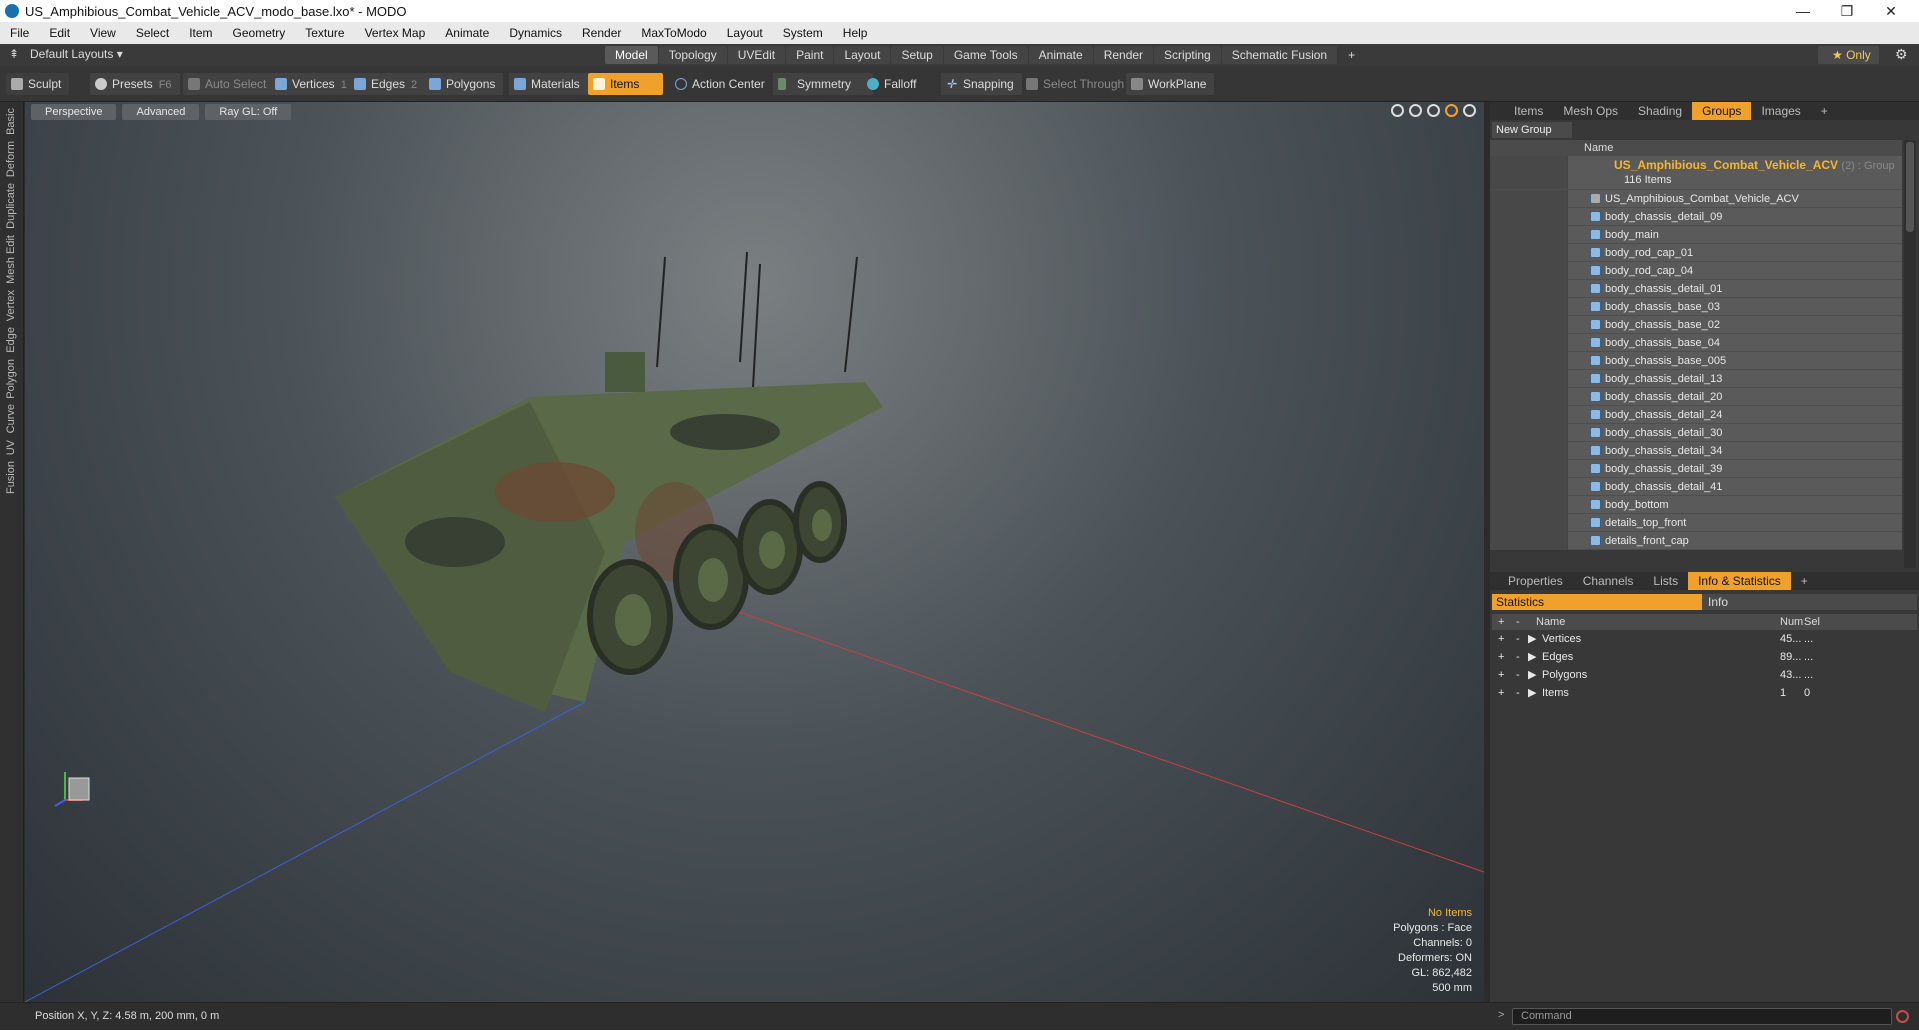 The height and width of the screenshot is (1030, 1919). Describe the element at coordinates (1187, 55) in the screenshot. I see `tab-scripting: Scripting` at that location.